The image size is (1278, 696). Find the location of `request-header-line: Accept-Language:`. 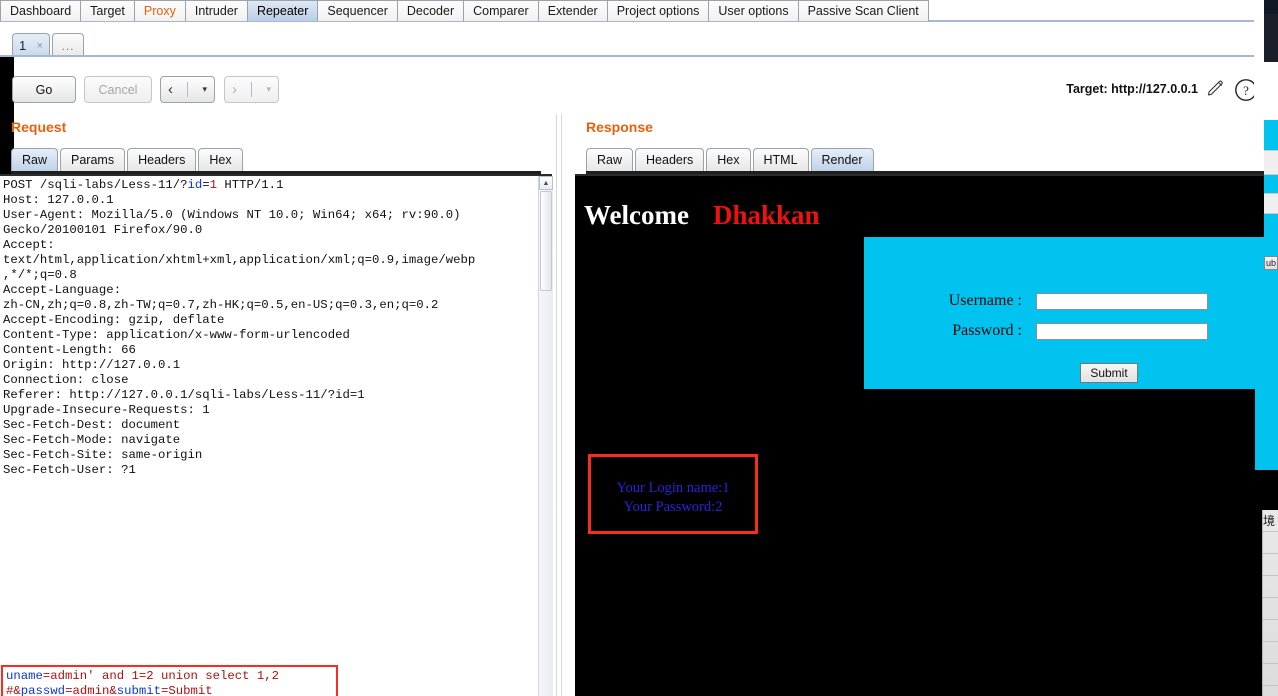

request-header-line: Accept-Language: is located at coordinates (62, 290).